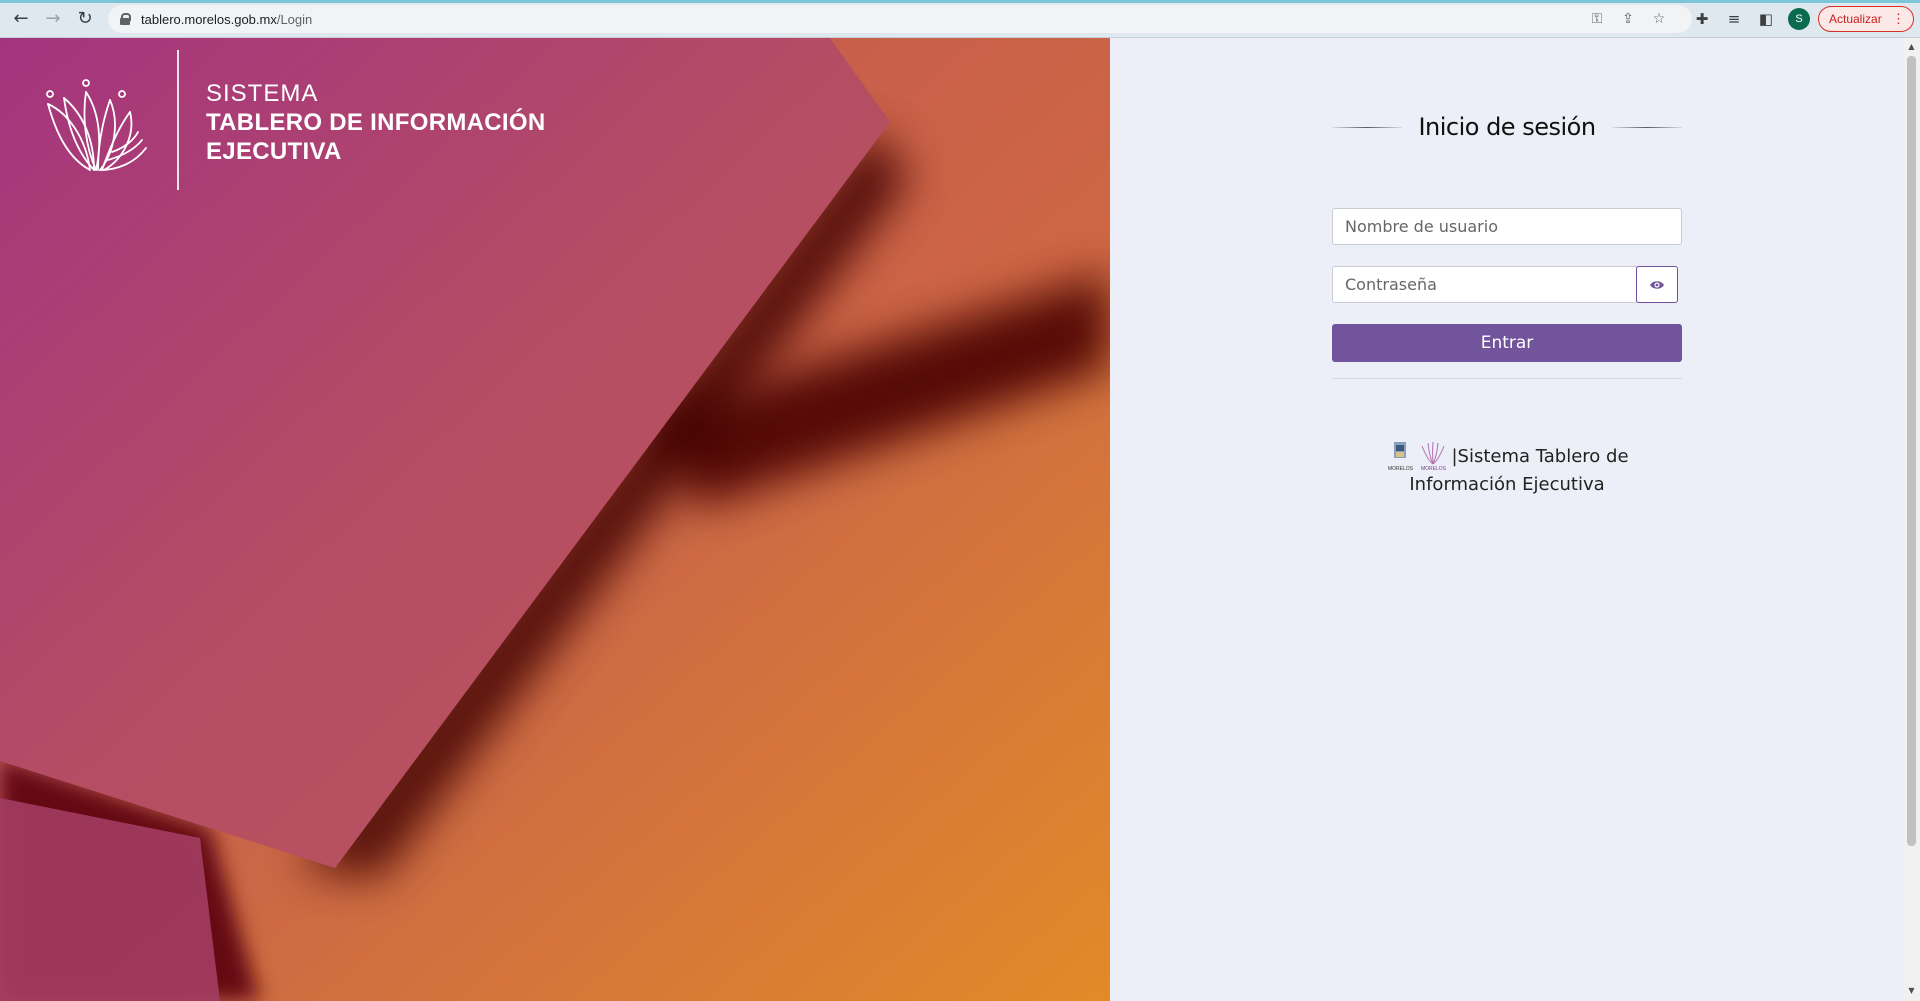  I want to click on update-label: Actualizar, so click(1855, 19).